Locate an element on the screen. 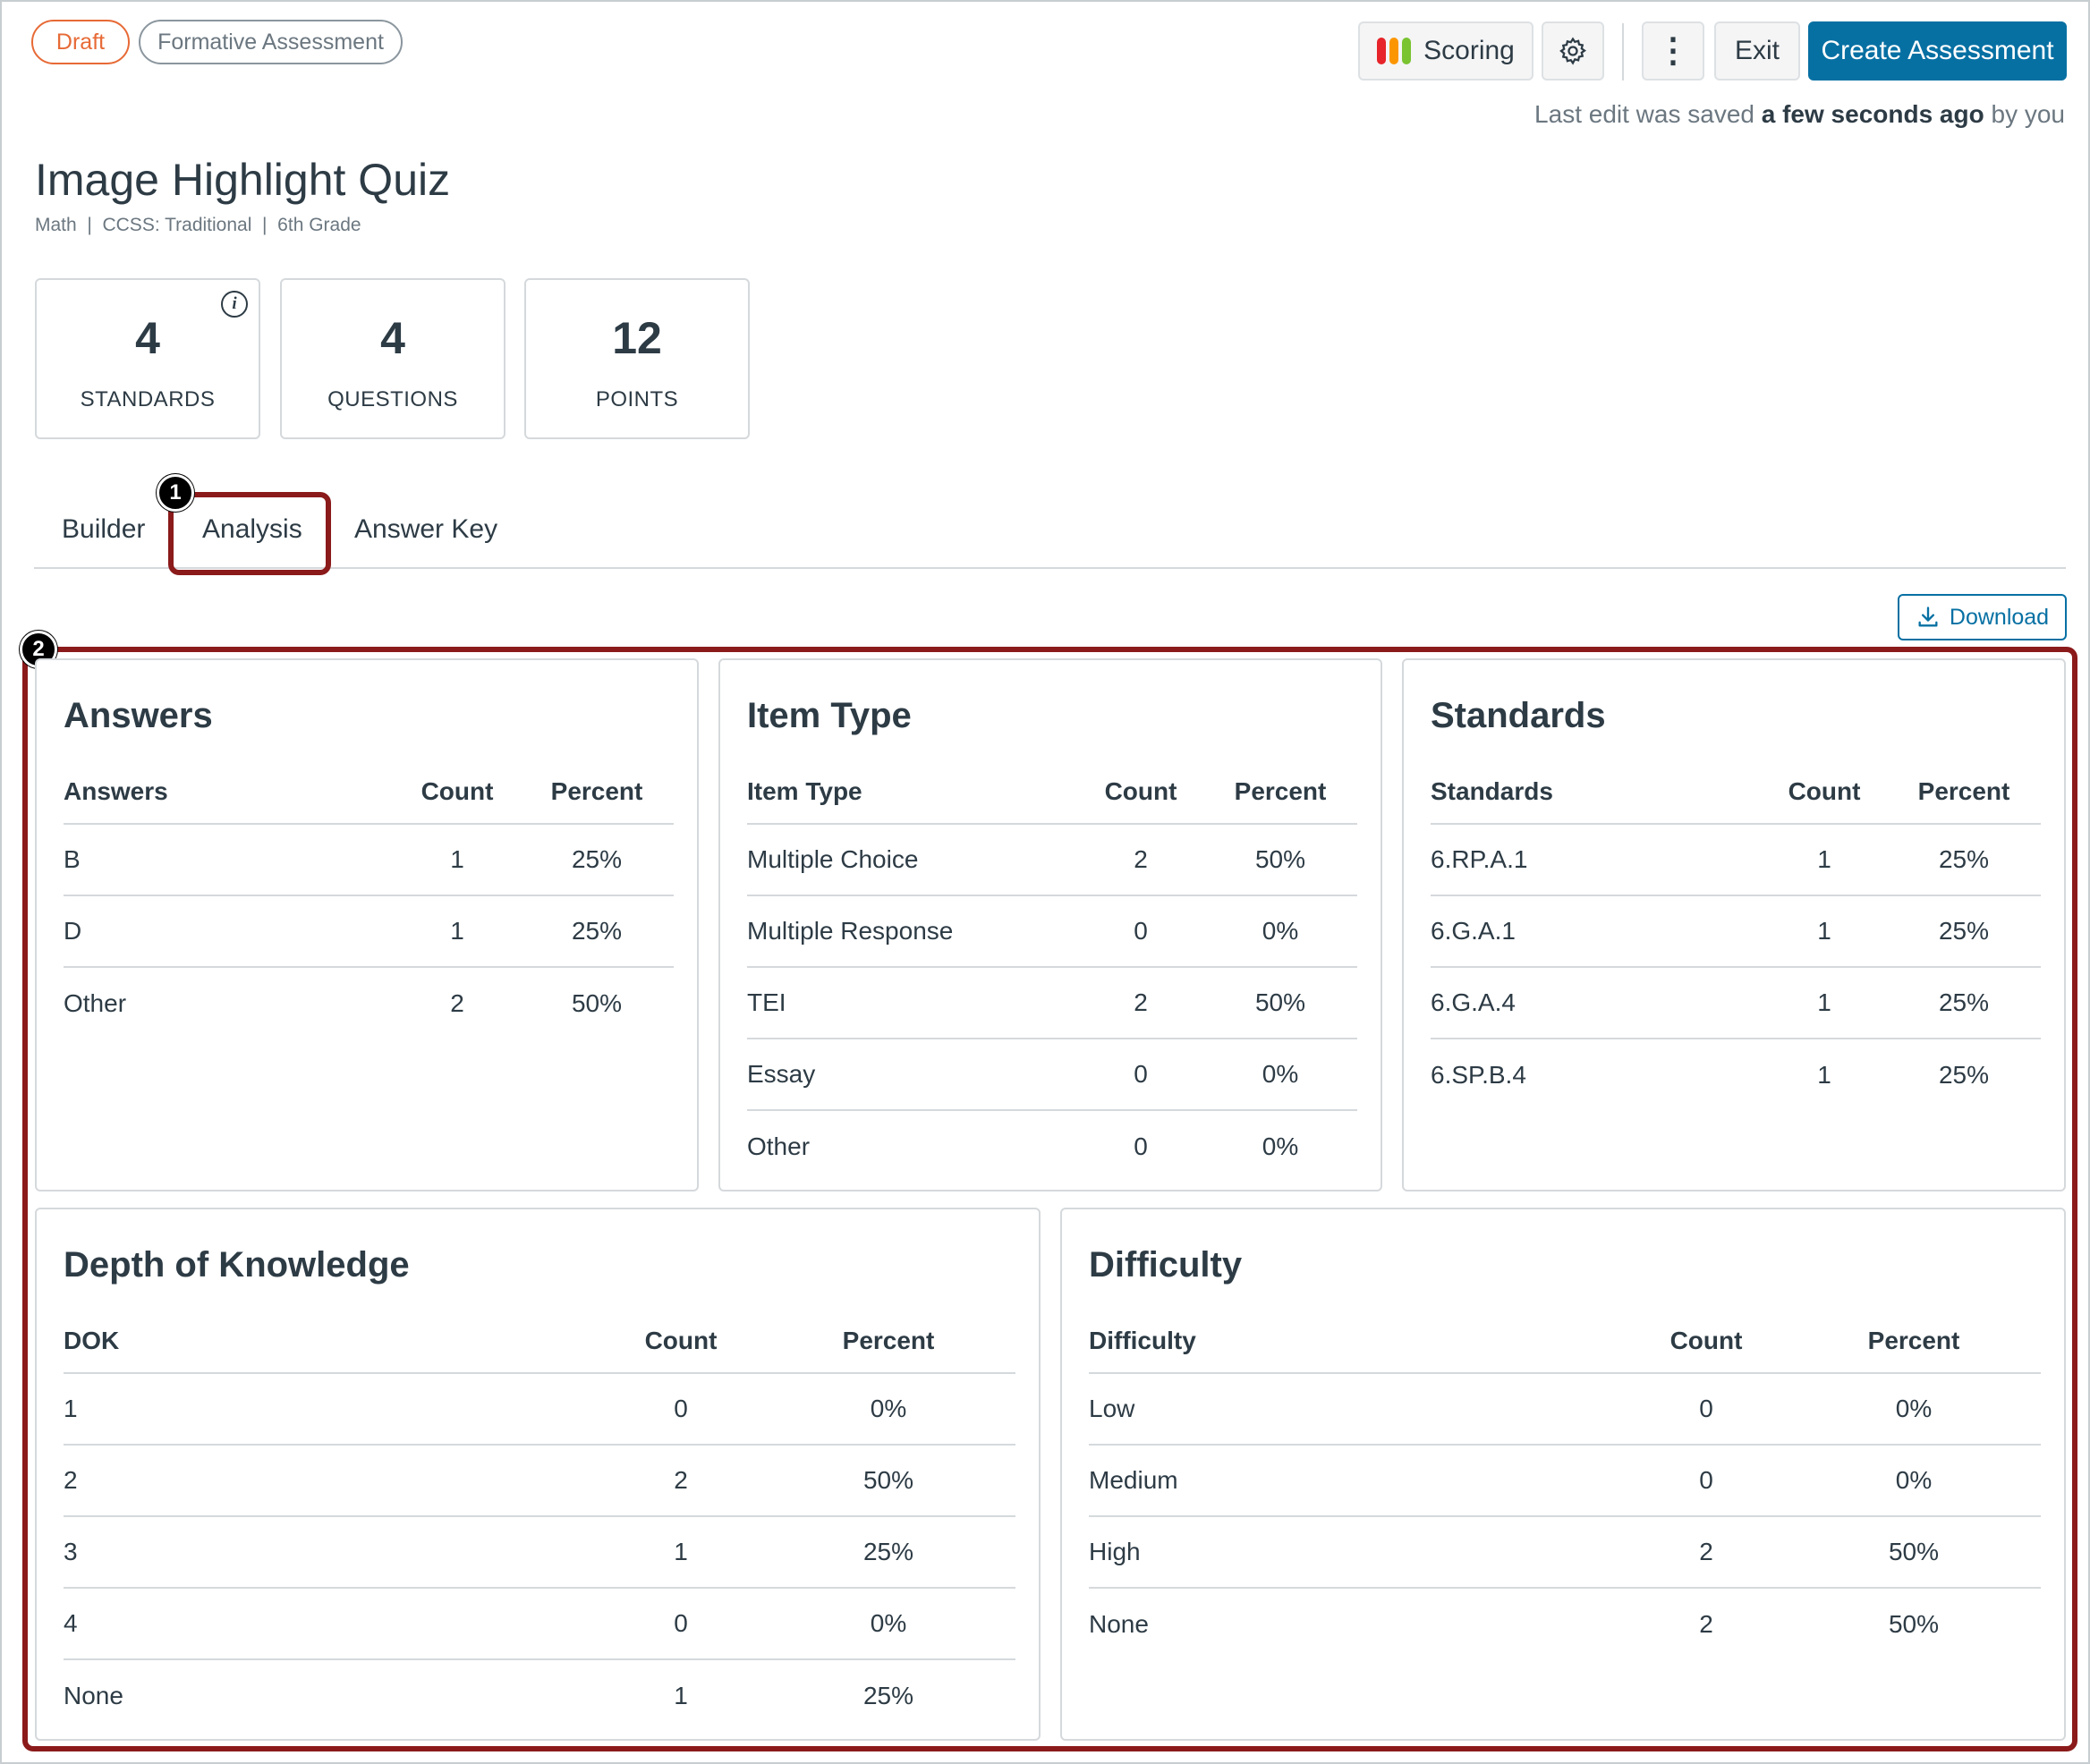 This screenshot has height=1764, width=2090. table-row: 6.G.A.1 1 25% is located at coordinates (1736, 932).